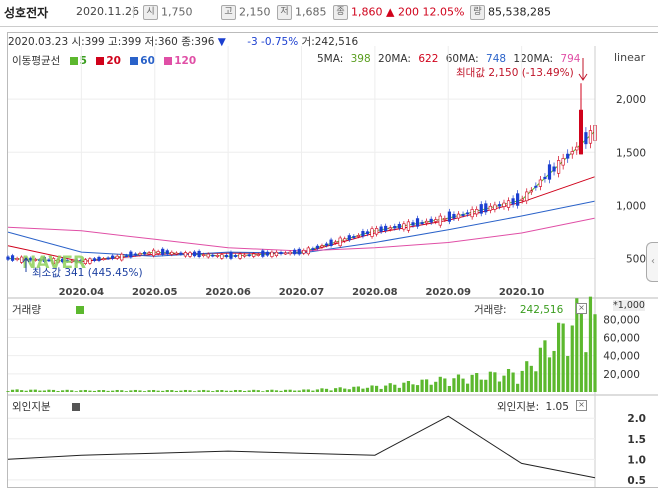 The height and width of the screenshot is (488, 658). I want to click on y-tick-label: 1.5, so click(636, 440).